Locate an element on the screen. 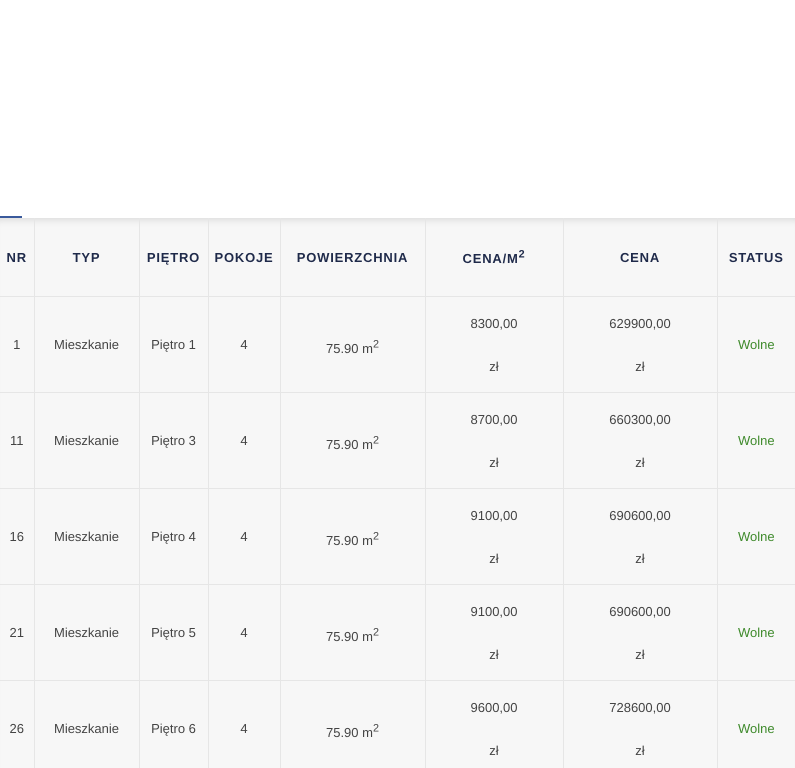  table-cell: Piętro 3 is located at coordinates (173, 440).